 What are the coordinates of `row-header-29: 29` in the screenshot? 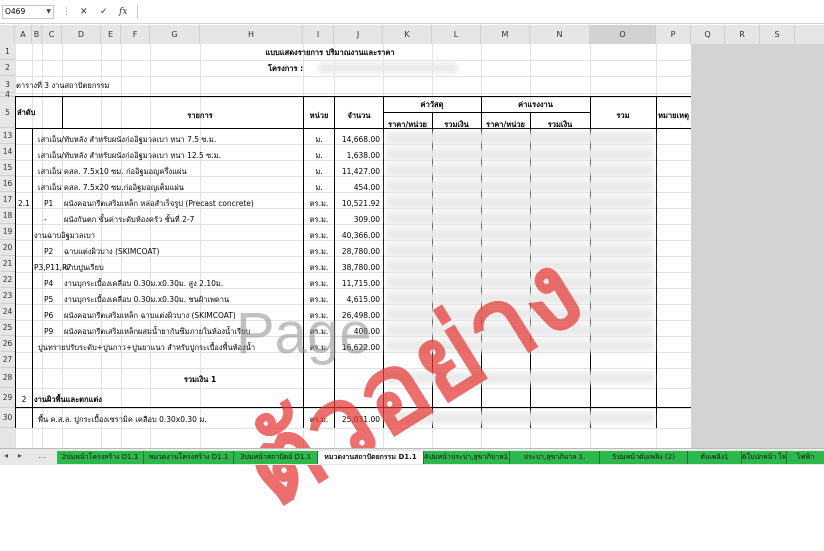 It's located at (7, 398).